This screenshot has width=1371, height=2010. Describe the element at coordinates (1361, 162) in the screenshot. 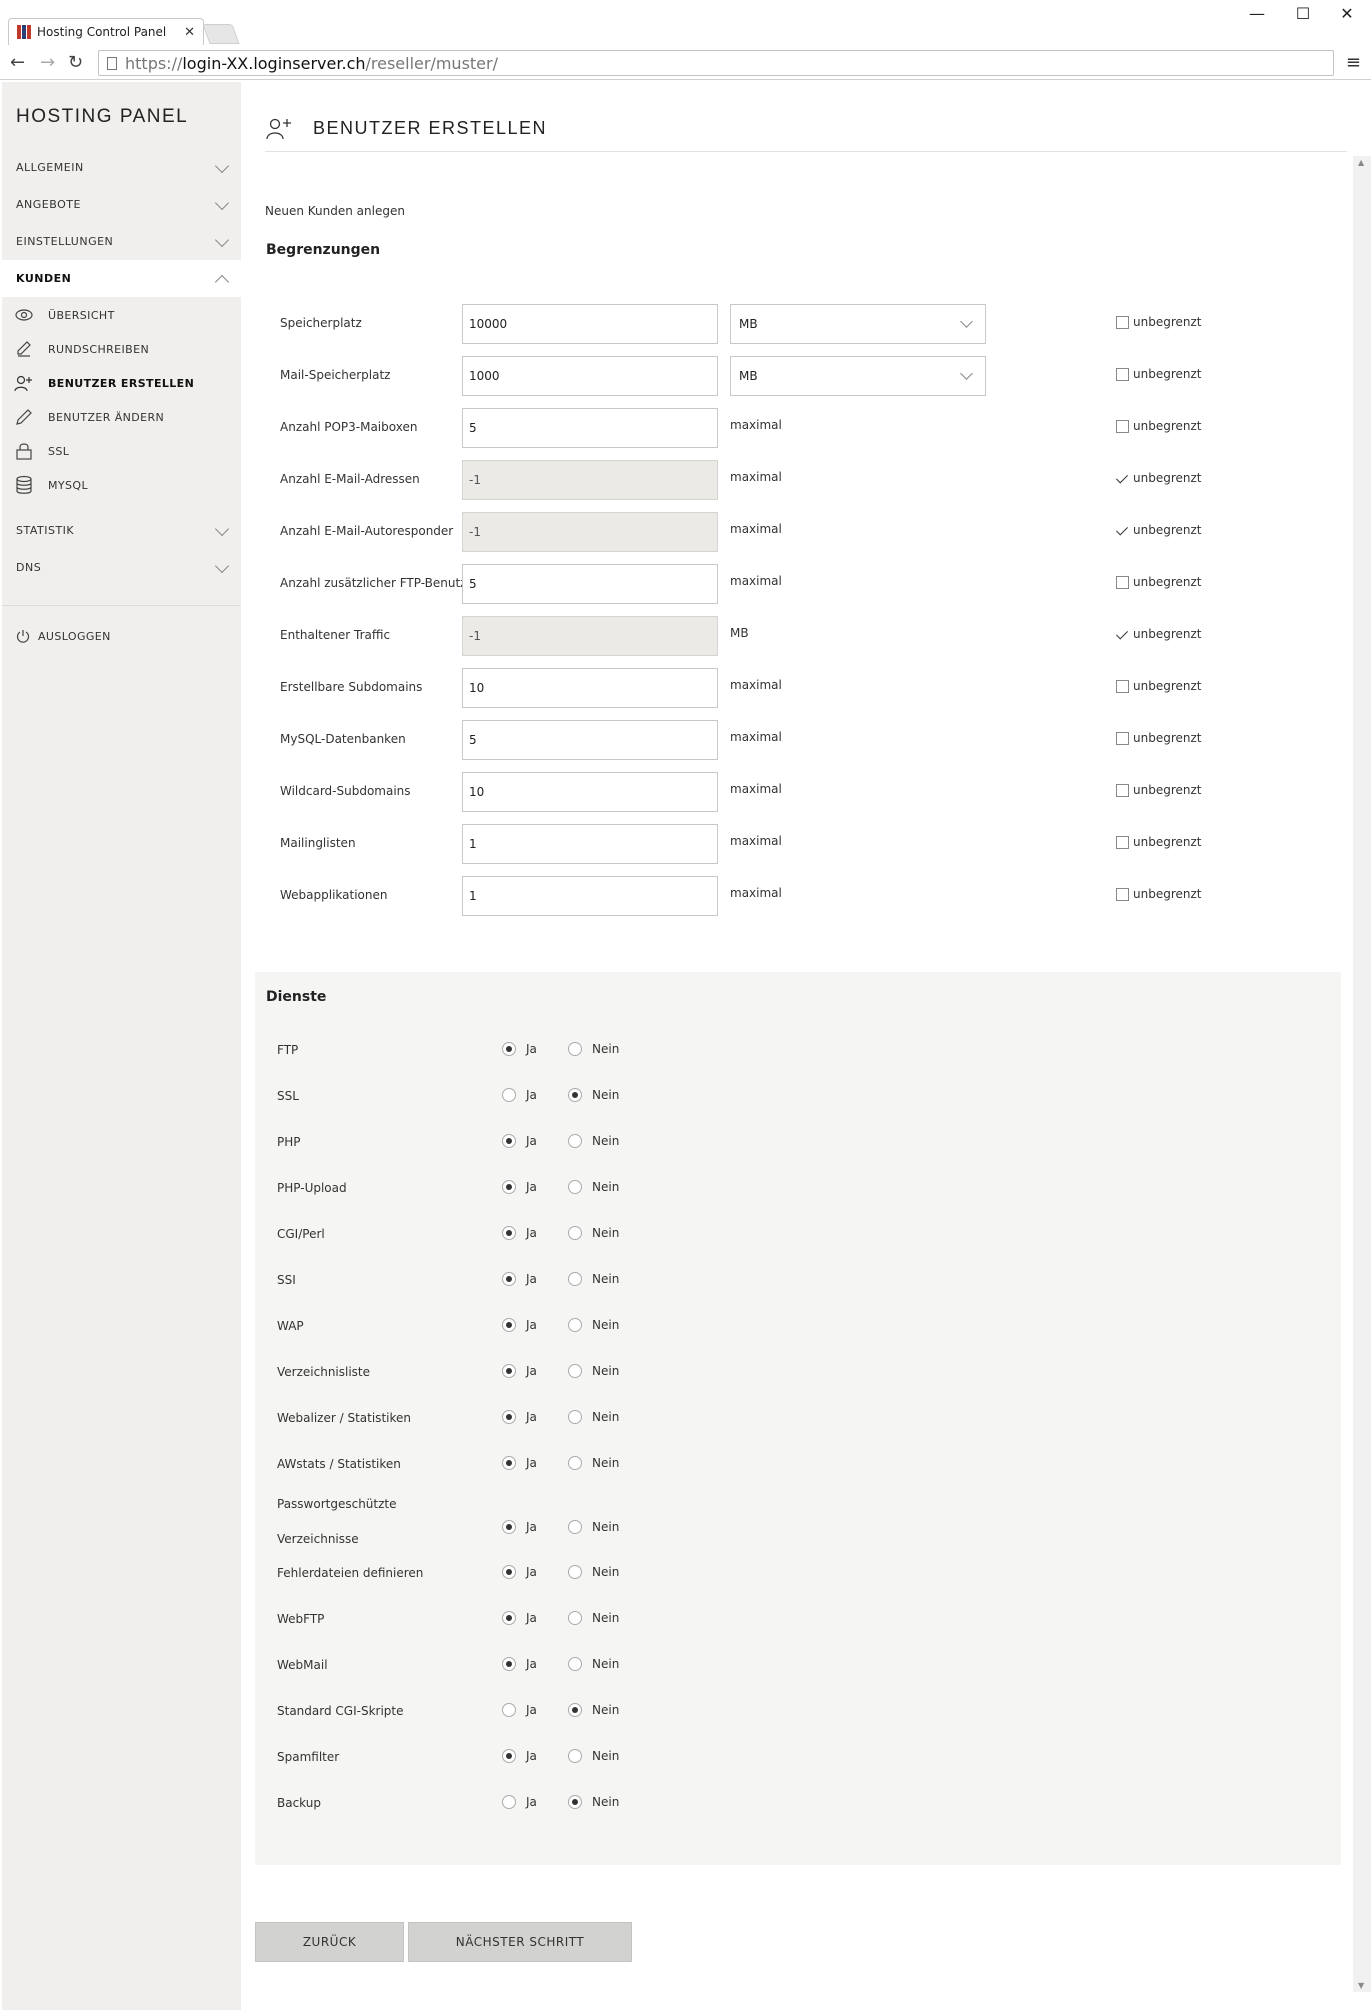

I see `scroll-up-icon: ▲` at that location.